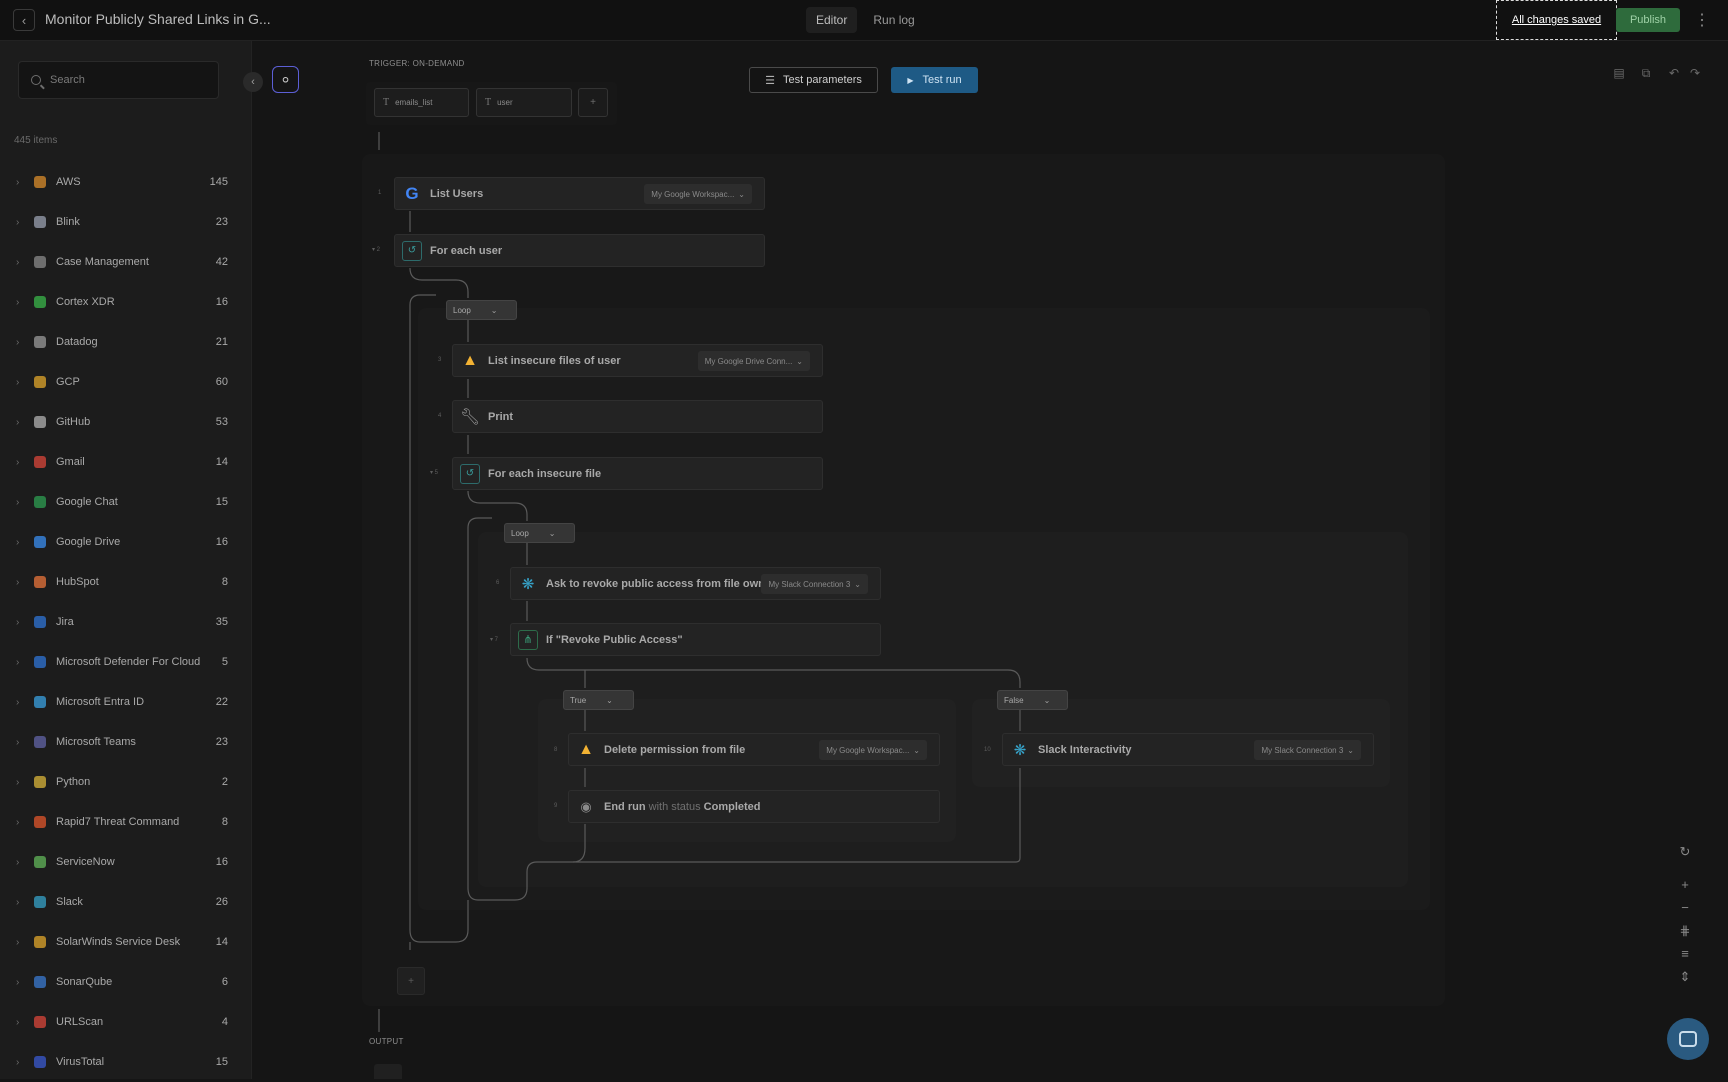 This screenshot has height=1082, width=1728. What do you see at coordinates (1702, 20) in the screenshot?
I see `vertical-dots-icon: ⋮` at bounding box center [1702, 20].